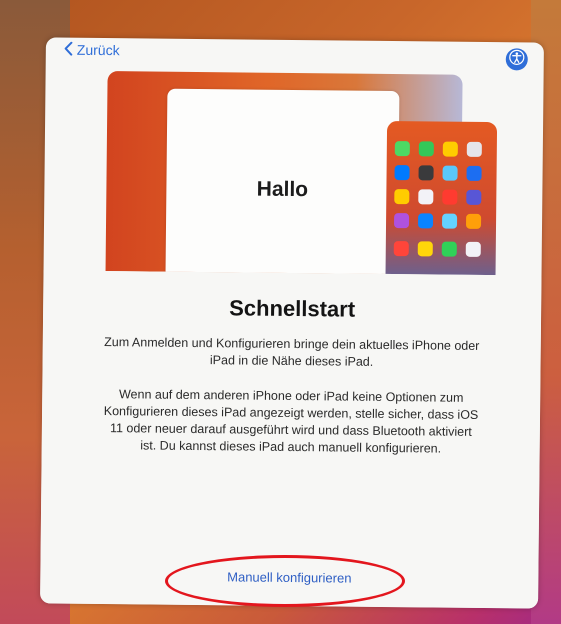 The width and height of the screenshot is (561, 624). I want to click on chevron-left-icon, so click(68, 49).